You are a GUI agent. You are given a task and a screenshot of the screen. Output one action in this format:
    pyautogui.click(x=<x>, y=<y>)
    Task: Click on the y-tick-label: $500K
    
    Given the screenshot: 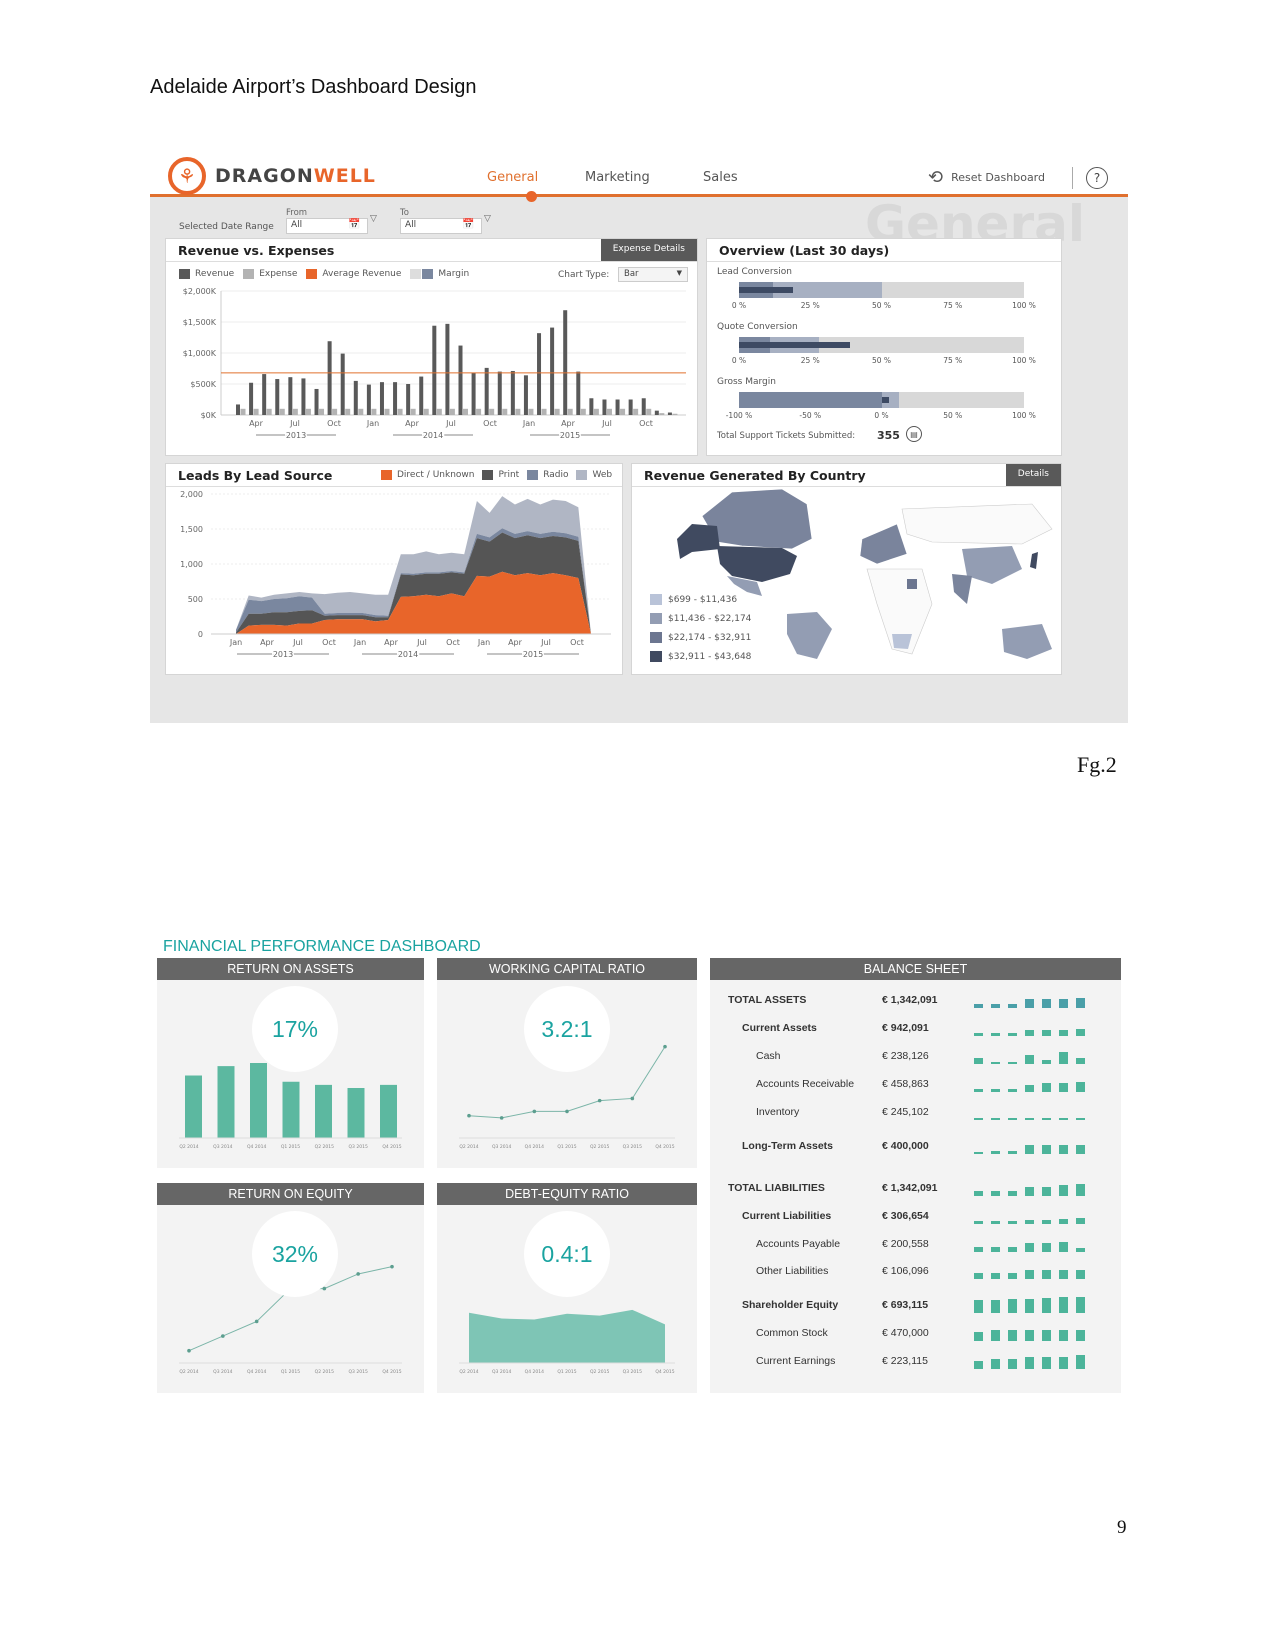 What is the action you would take?
    pyautogui.click(x=203, y=384)
    